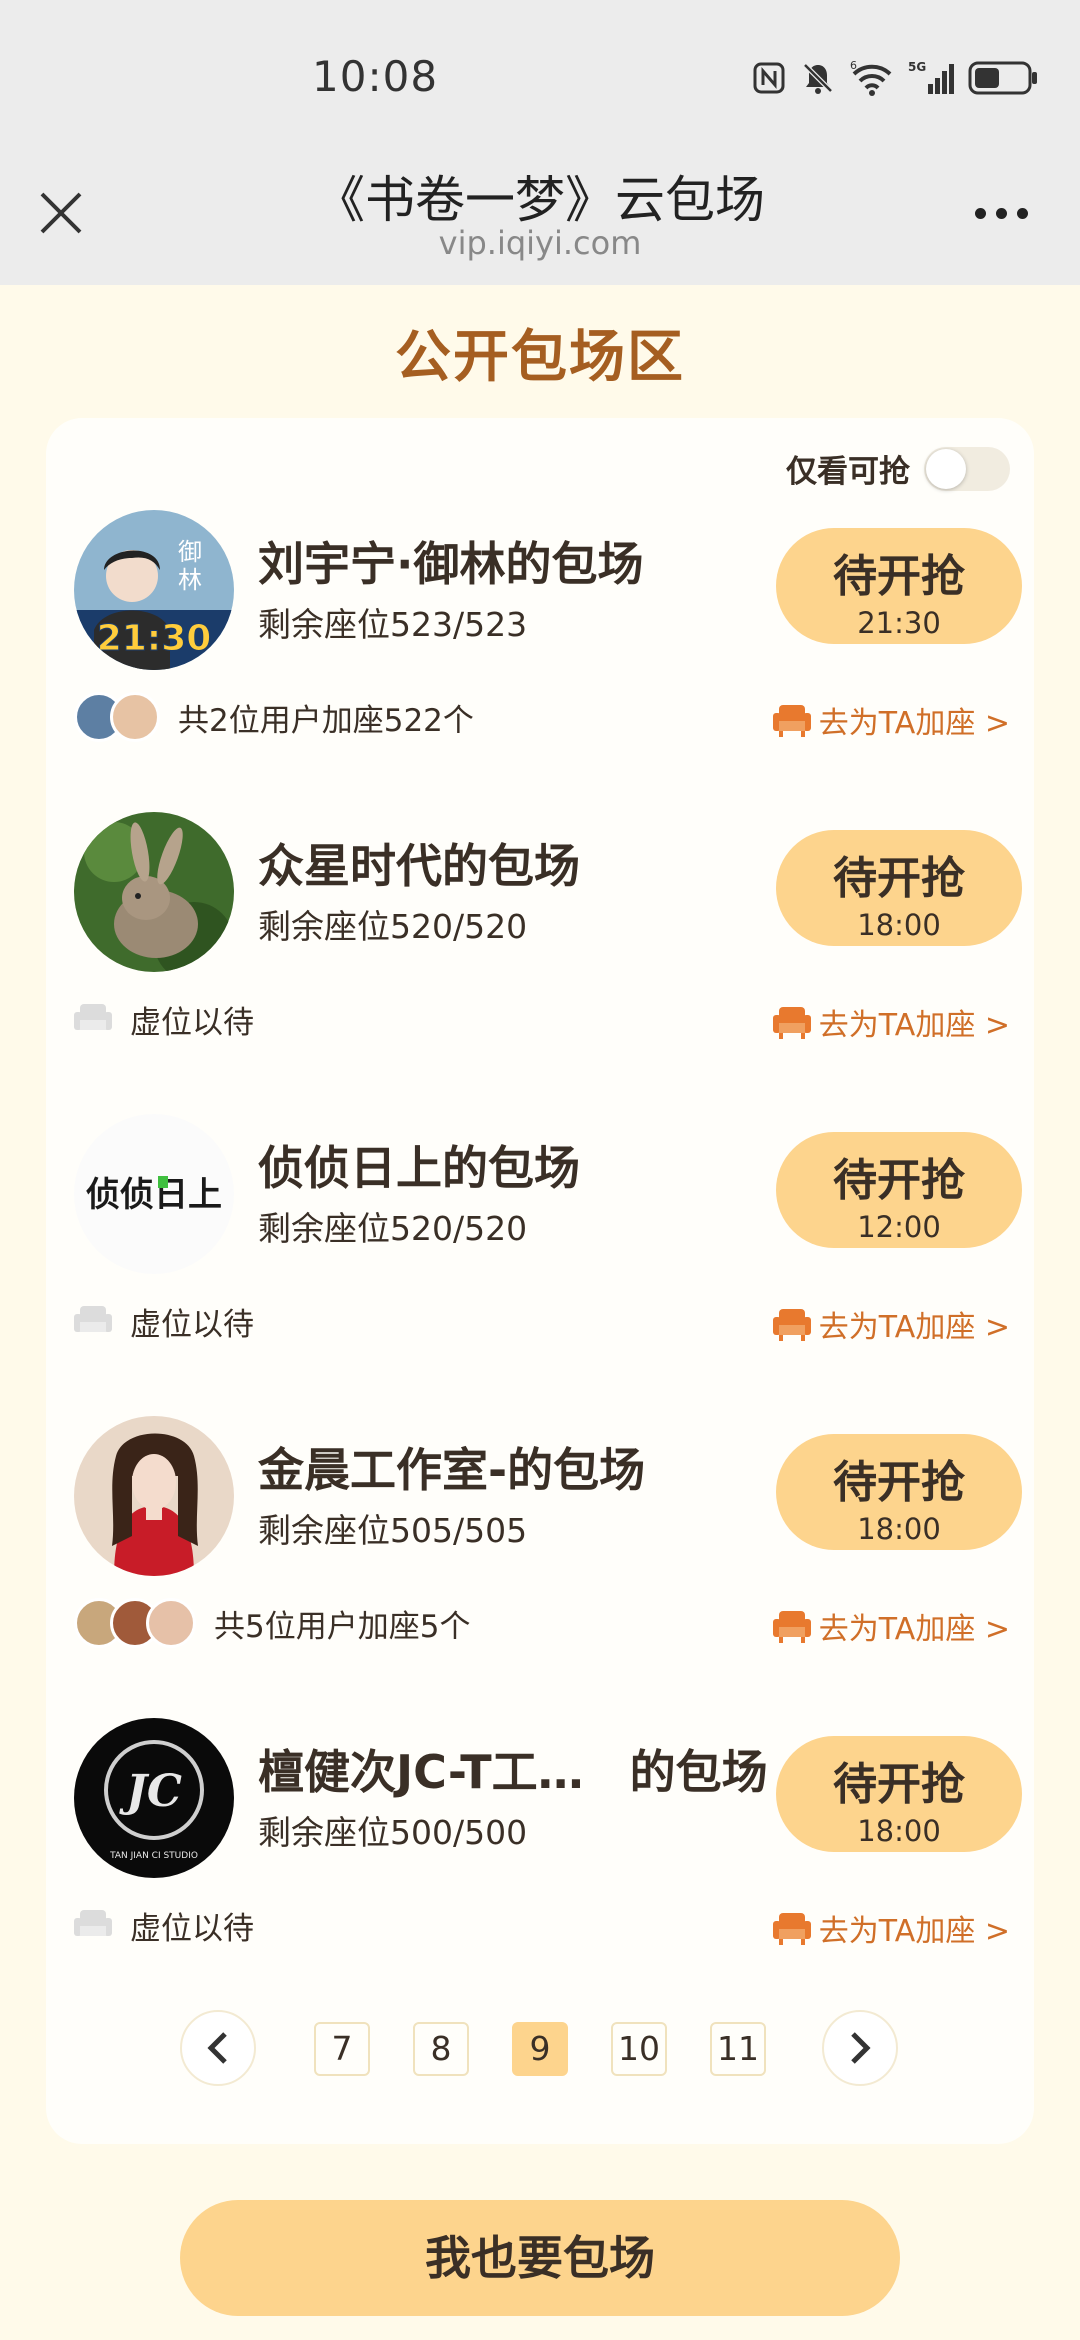  Describe the element at coordinates (419, 866) in the screenshot. I see `session-title: 众星时代的包场` at that location.